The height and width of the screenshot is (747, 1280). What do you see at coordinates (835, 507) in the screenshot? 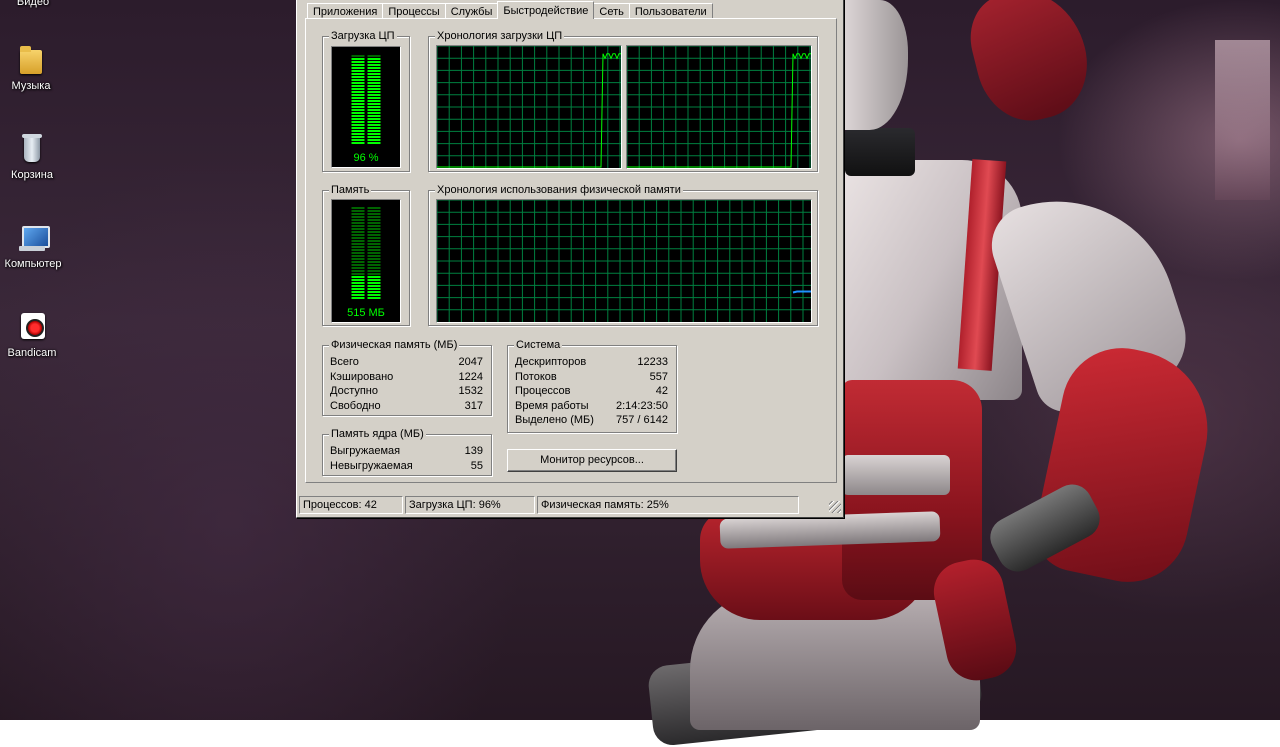
I see `resize-grip-icon` at bounding box center [835, 507].